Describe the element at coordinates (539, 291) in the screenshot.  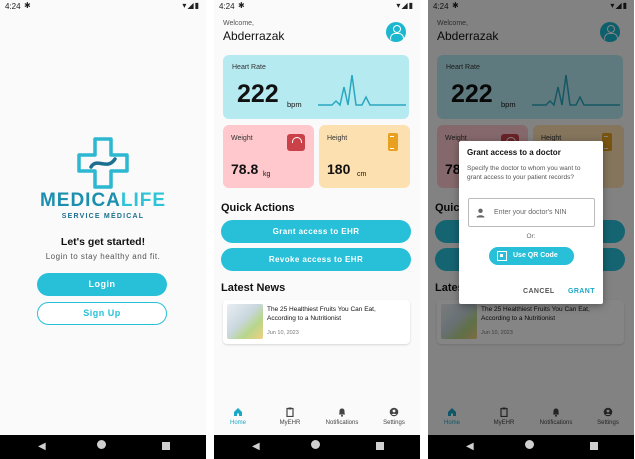
I see `dialog-cancel-button: CANCEL` at that location.